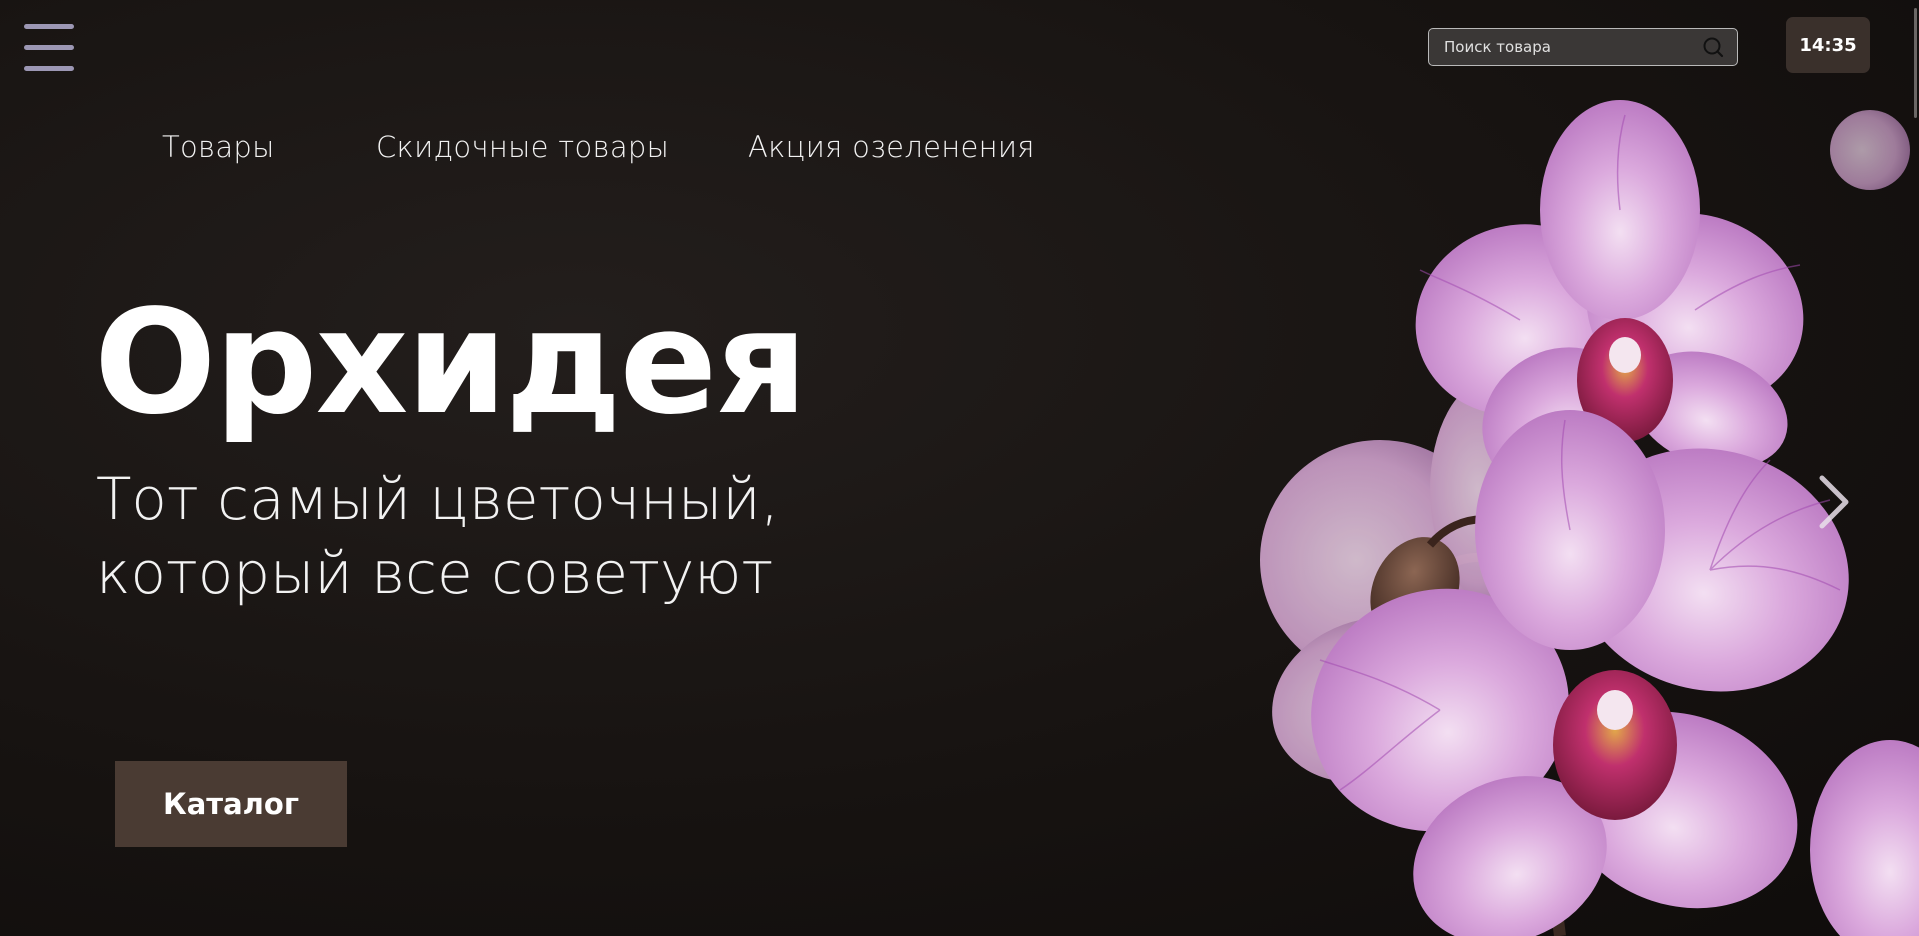 Image resolution: width=1919 pixels, height=936 pixels. I want to click on menu-bar-bottom, so click(49, 68).